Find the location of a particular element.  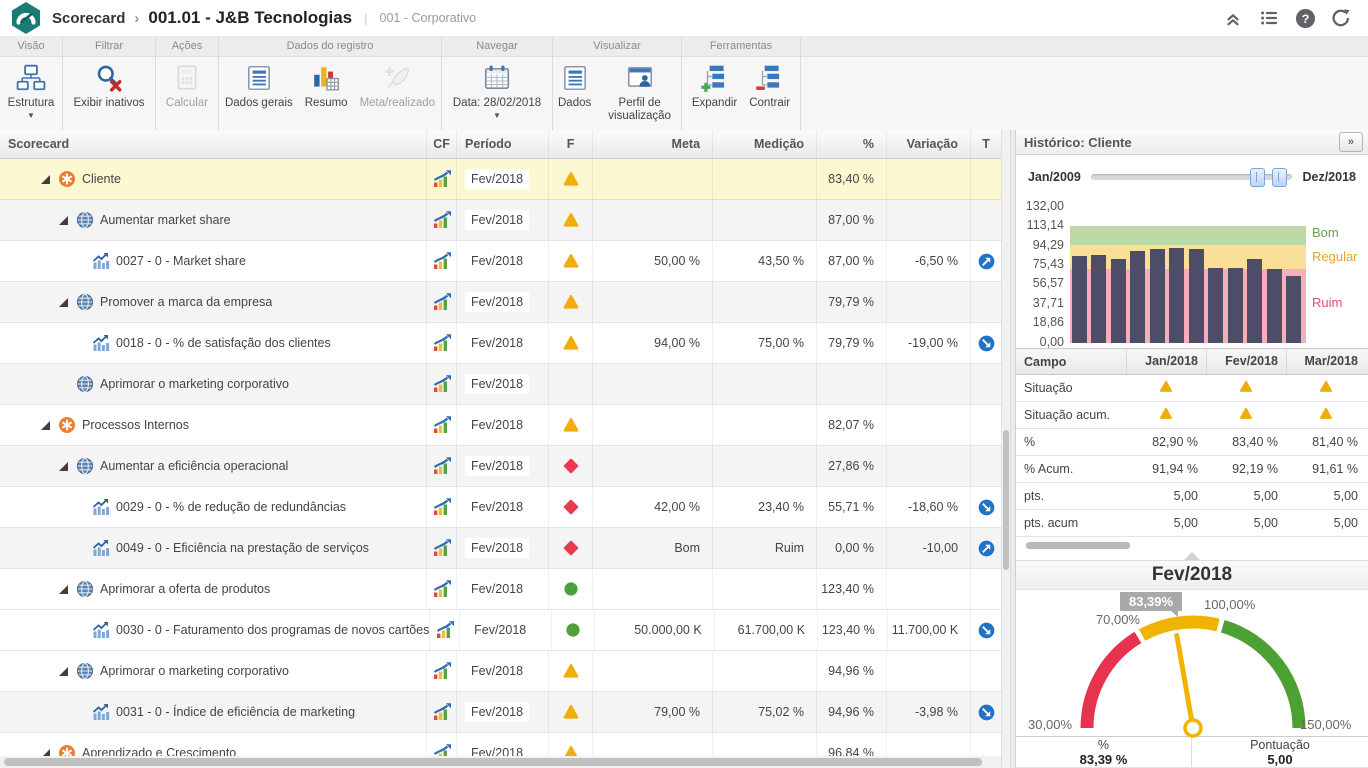

ribbon-group-label: Filtrar is located at coordinates (109, 46).